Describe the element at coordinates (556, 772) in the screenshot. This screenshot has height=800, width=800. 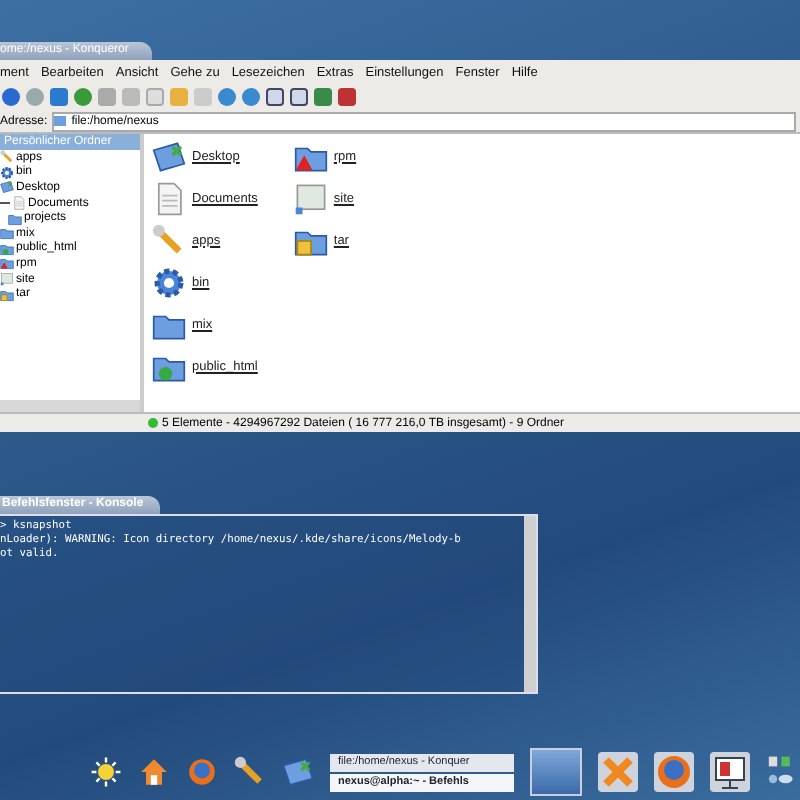
I see `desktop-pager` at that location.